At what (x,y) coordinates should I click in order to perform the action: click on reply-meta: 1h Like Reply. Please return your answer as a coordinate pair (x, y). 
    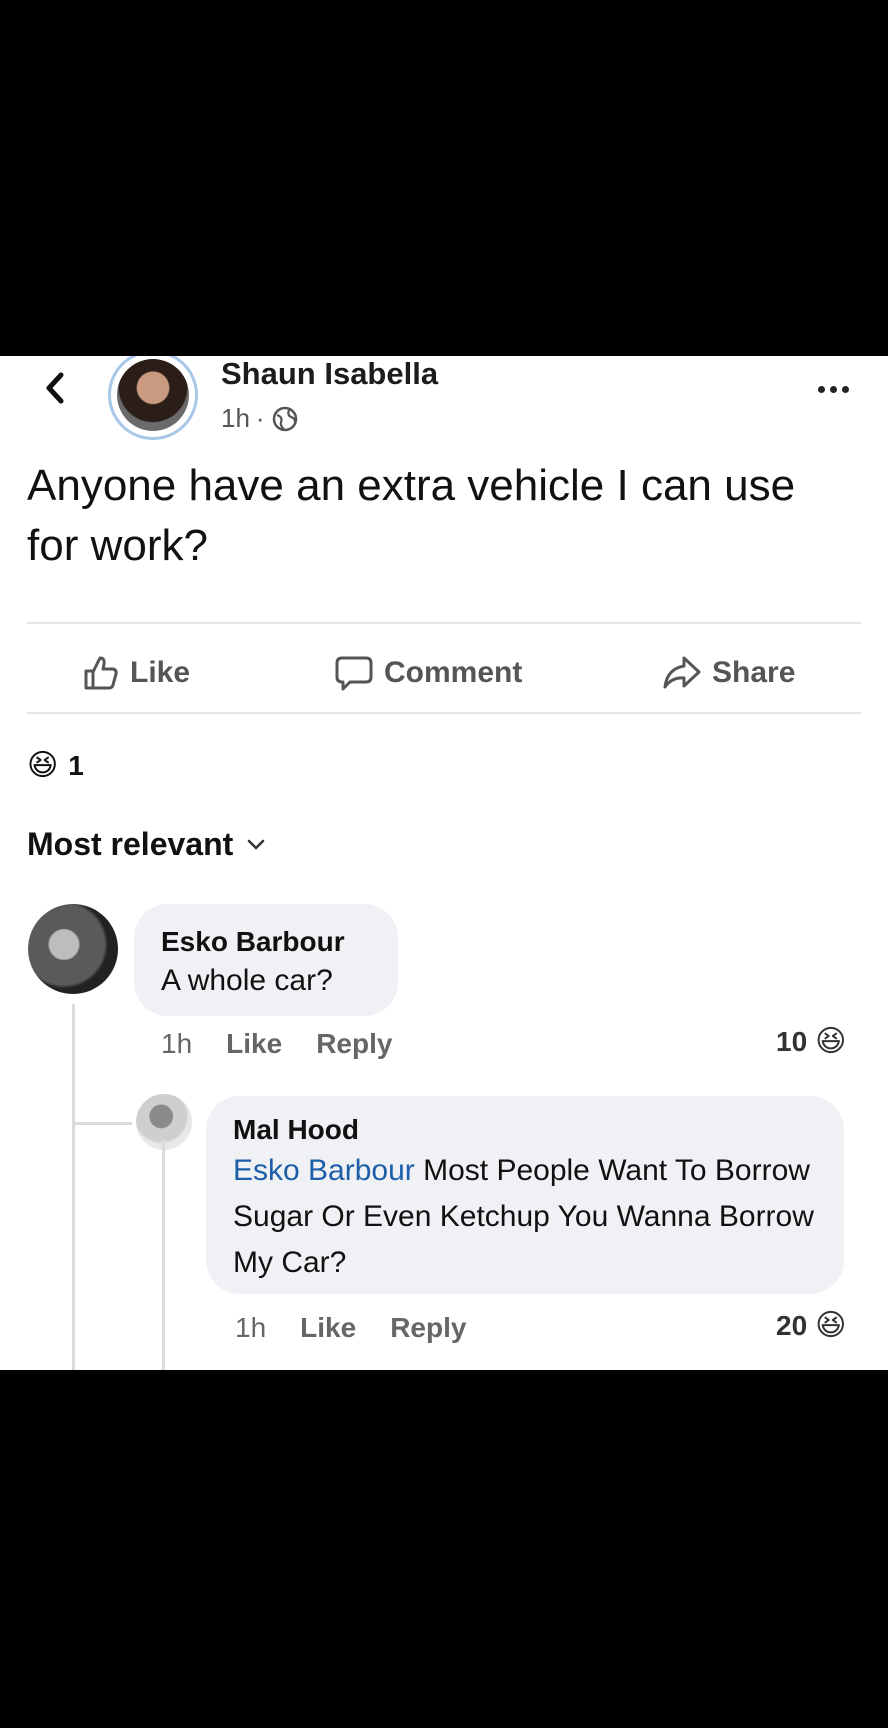
    Looking at the image, I should click on (350, 1328).